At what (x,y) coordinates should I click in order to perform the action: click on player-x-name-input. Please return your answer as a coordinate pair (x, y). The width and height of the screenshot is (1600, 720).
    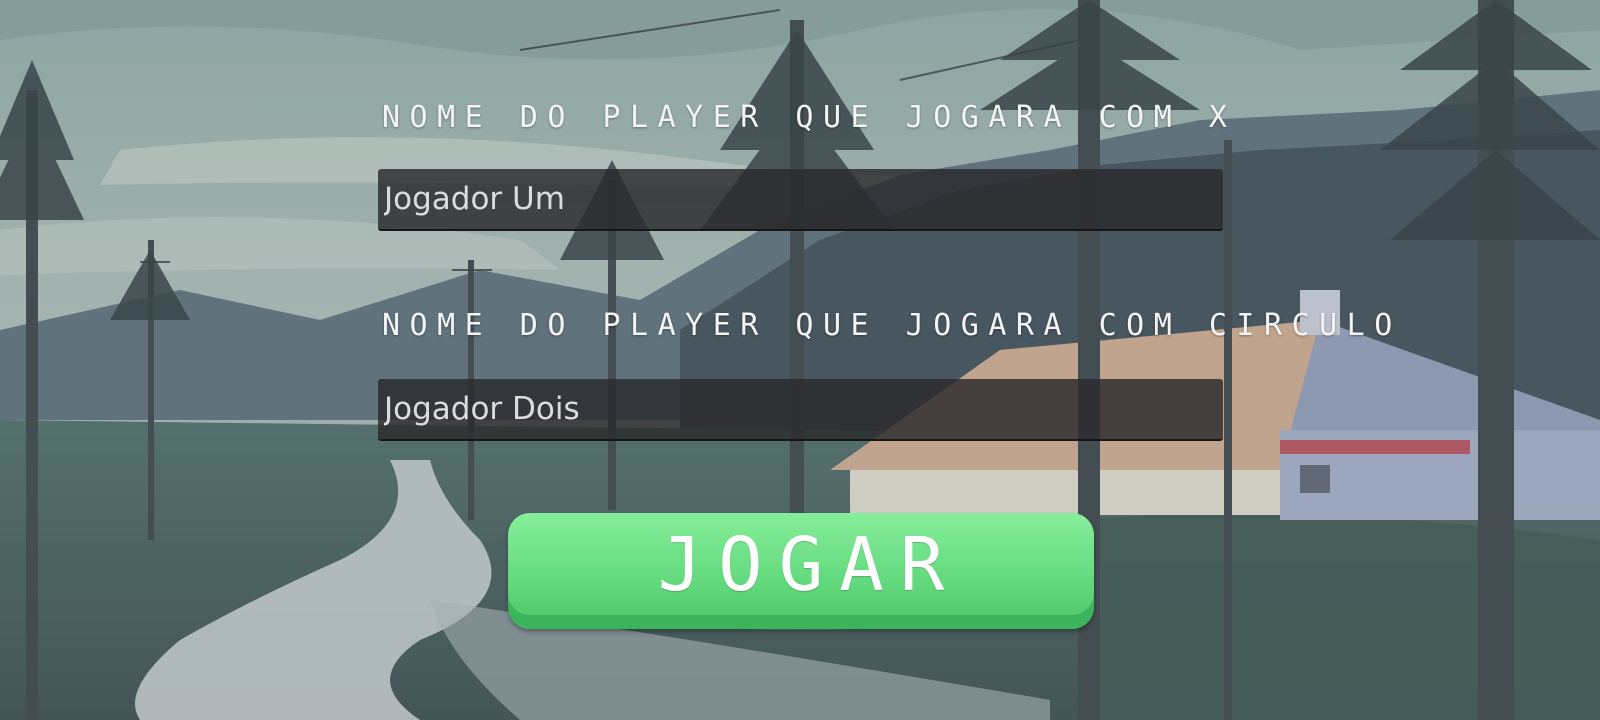
    Looking at the image, I should click on (800, 200).